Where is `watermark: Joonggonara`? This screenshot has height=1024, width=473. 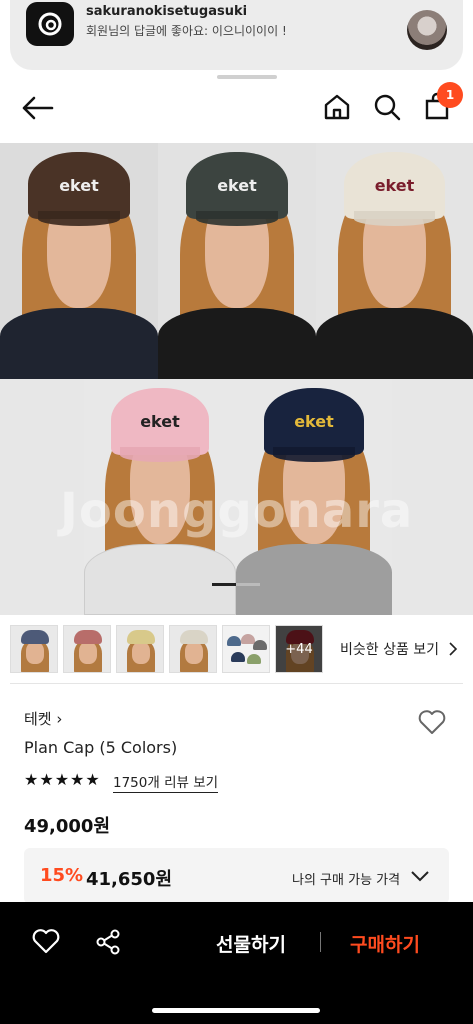 watermark: Joonggonara is located at coordinates (237, 511).